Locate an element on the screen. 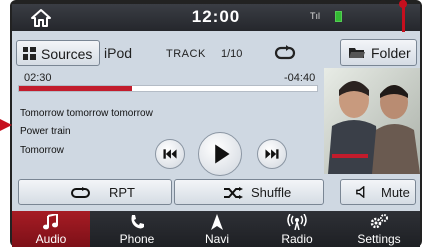 The width and height of the screenshot is (427, 247). nav-audio: Audio is located at coordinates (51, 229).